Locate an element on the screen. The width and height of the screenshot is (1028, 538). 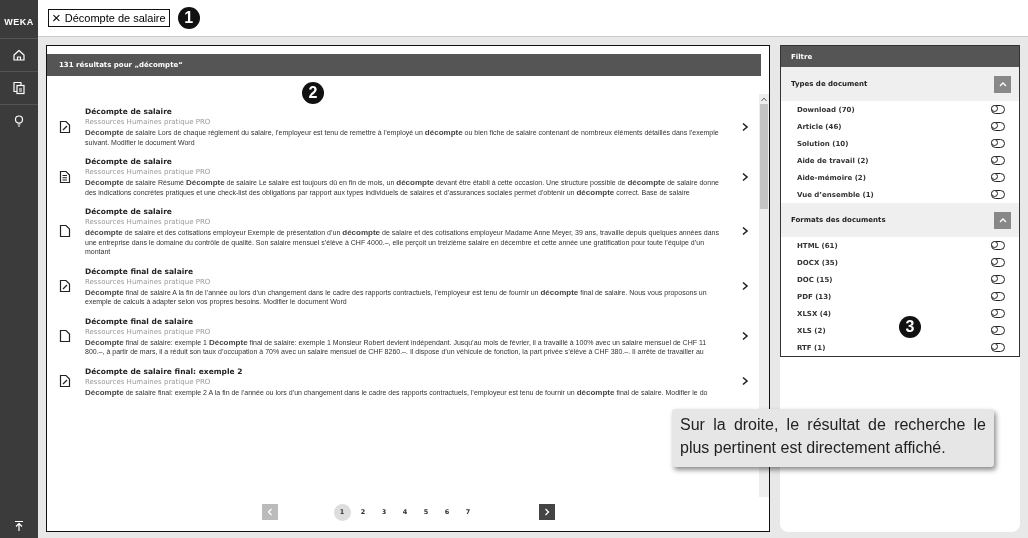
documents-icon is located at coordinates (19, 88).